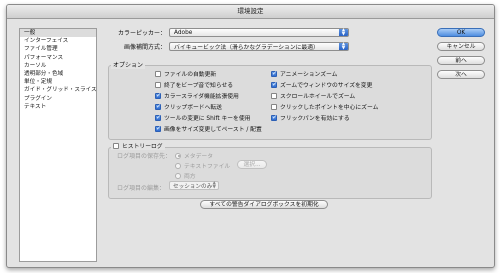  Describe the element at coordinates (142, 147) in the screenshot. I see `history-log-label: ヒストリーログ` at that location.